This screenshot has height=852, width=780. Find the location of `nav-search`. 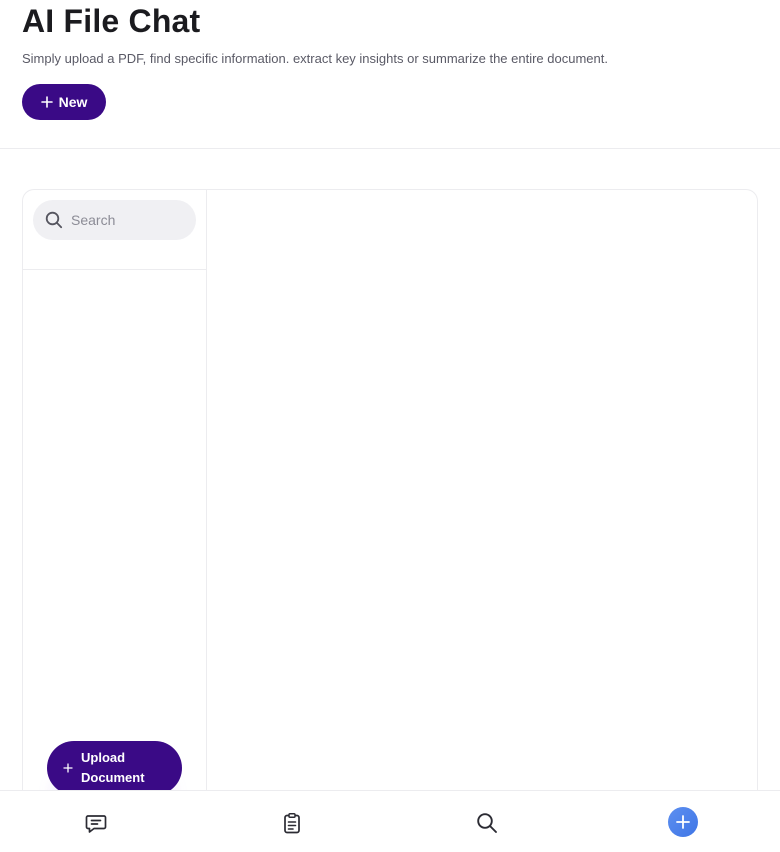

nav-search is located at coordinates (487, 823).